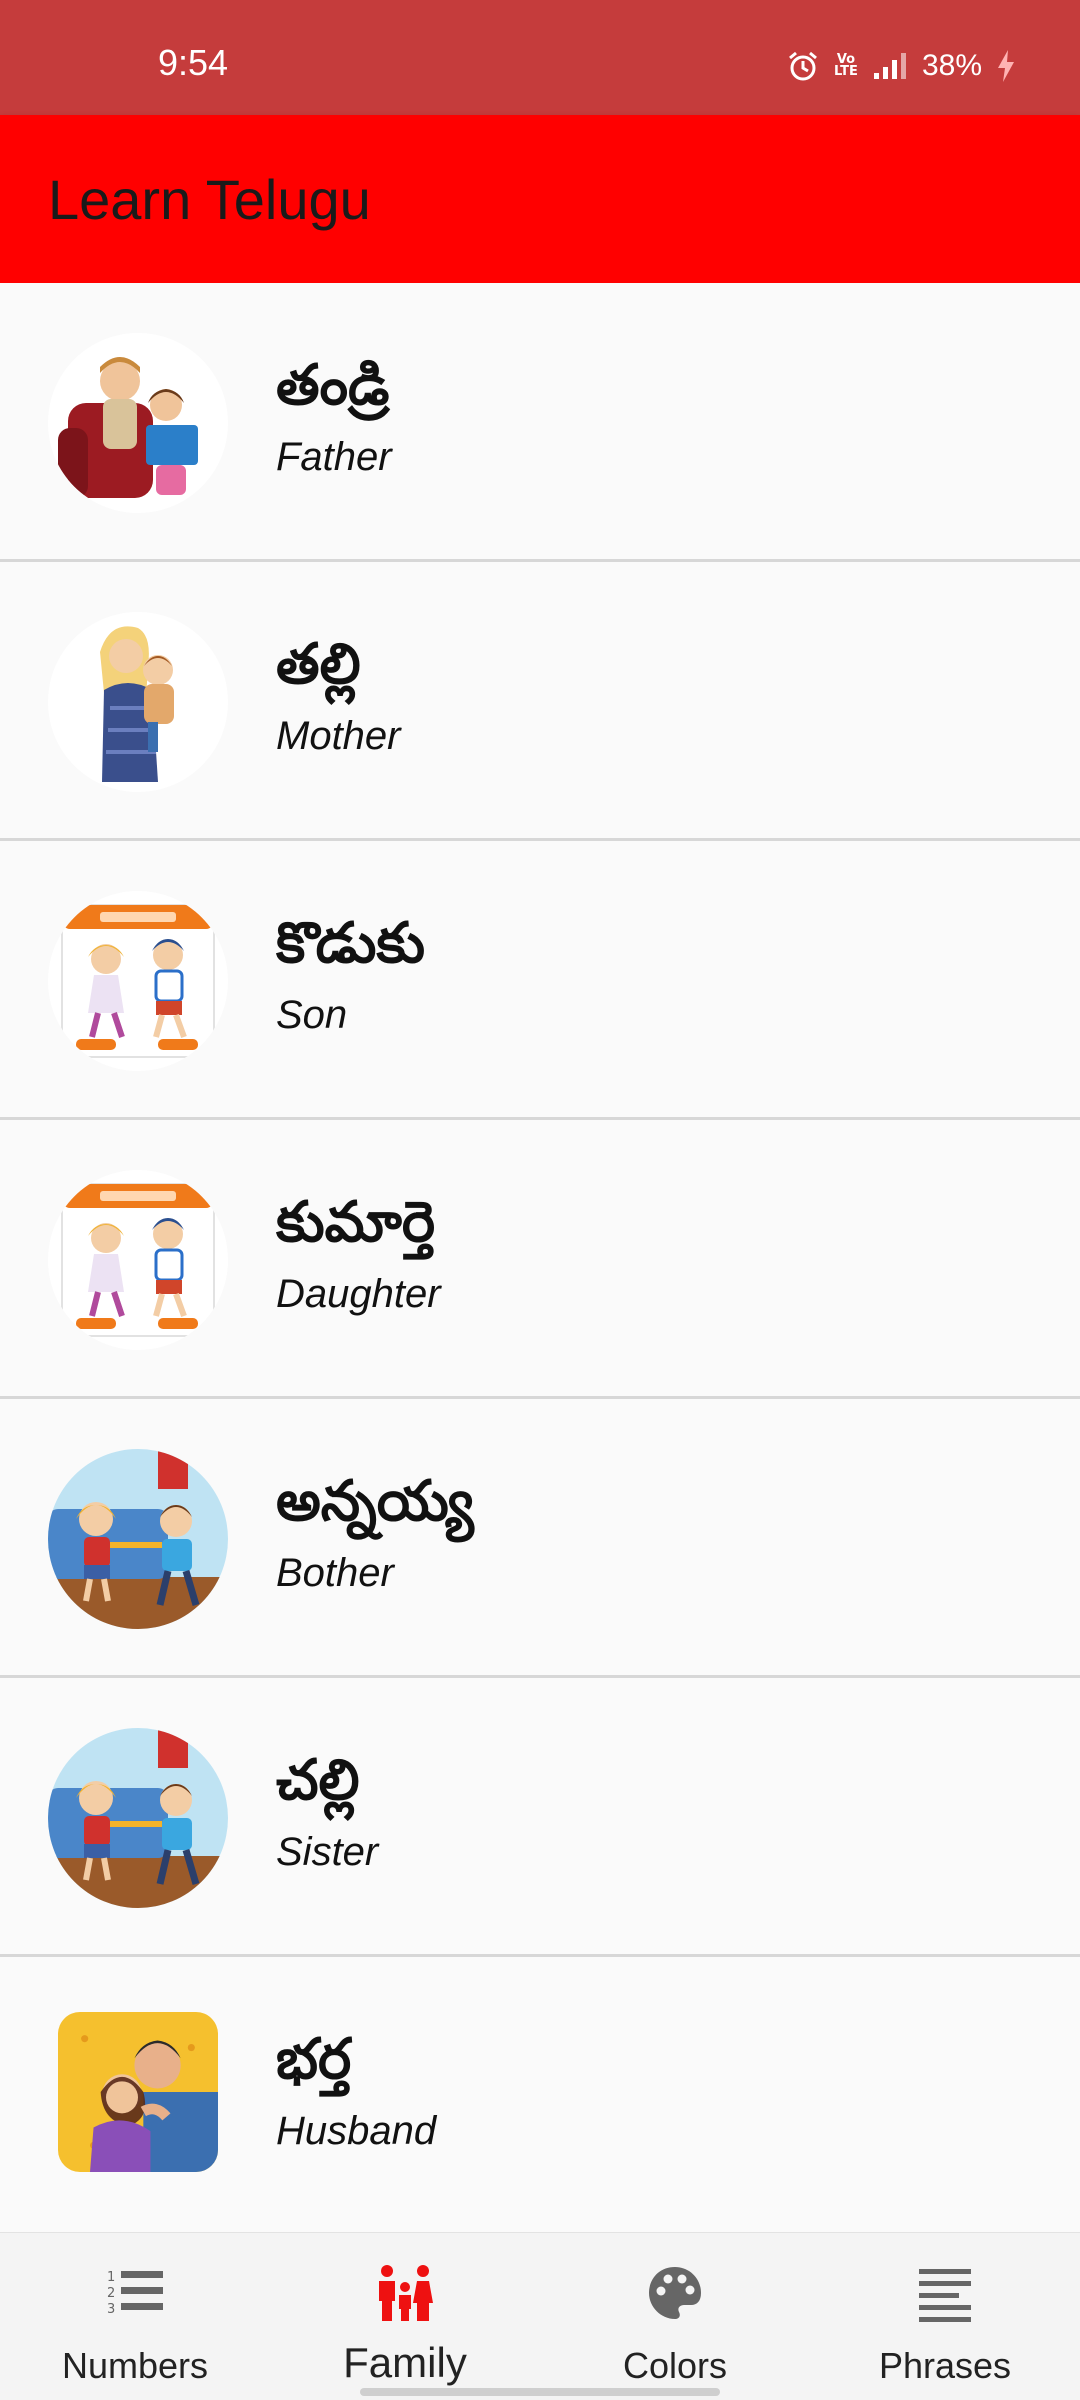 The image size is (1080, 2400). I want to click on telugu-word: చల్లి, so click(318, 1780).